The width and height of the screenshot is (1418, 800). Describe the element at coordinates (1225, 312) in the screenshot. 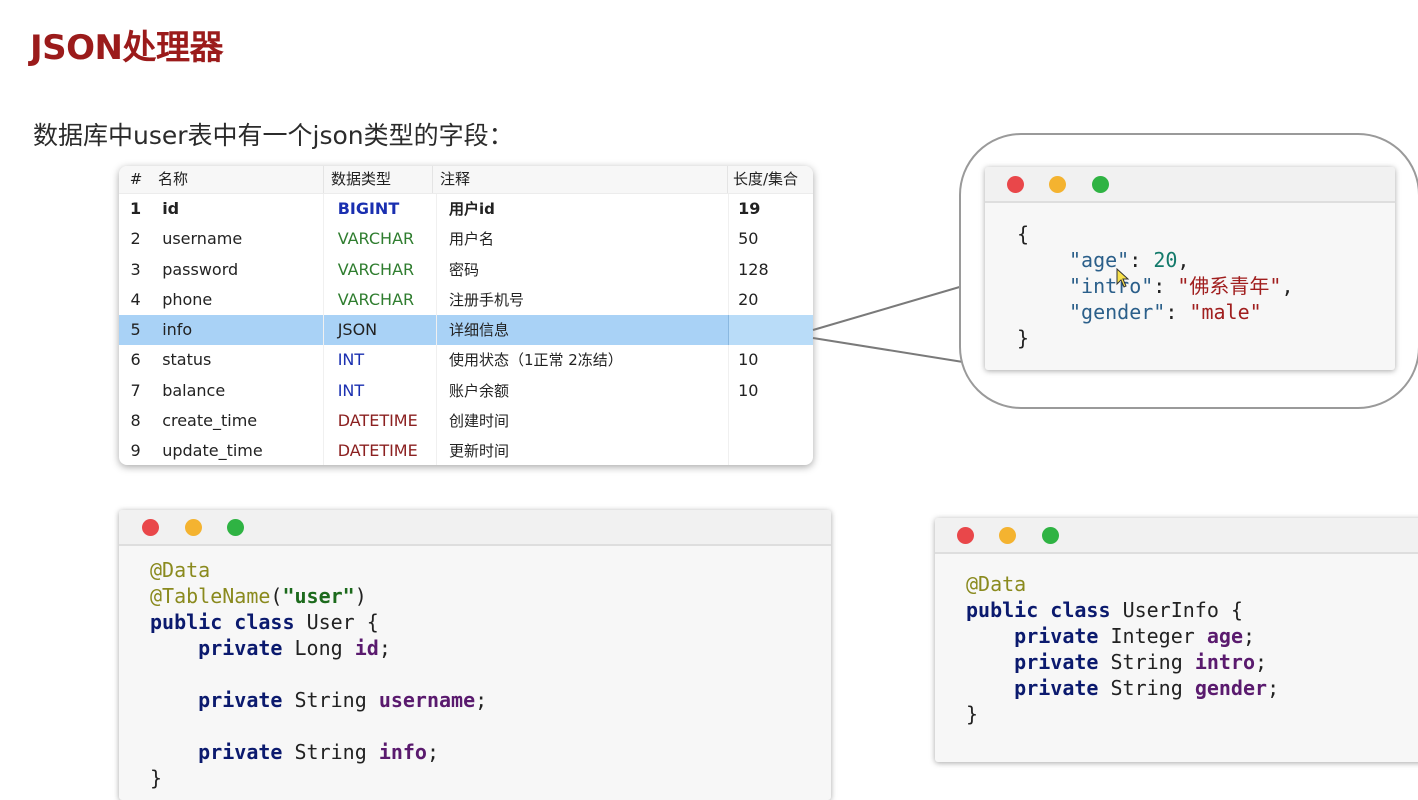

I see `json-value: "male"` at that location.